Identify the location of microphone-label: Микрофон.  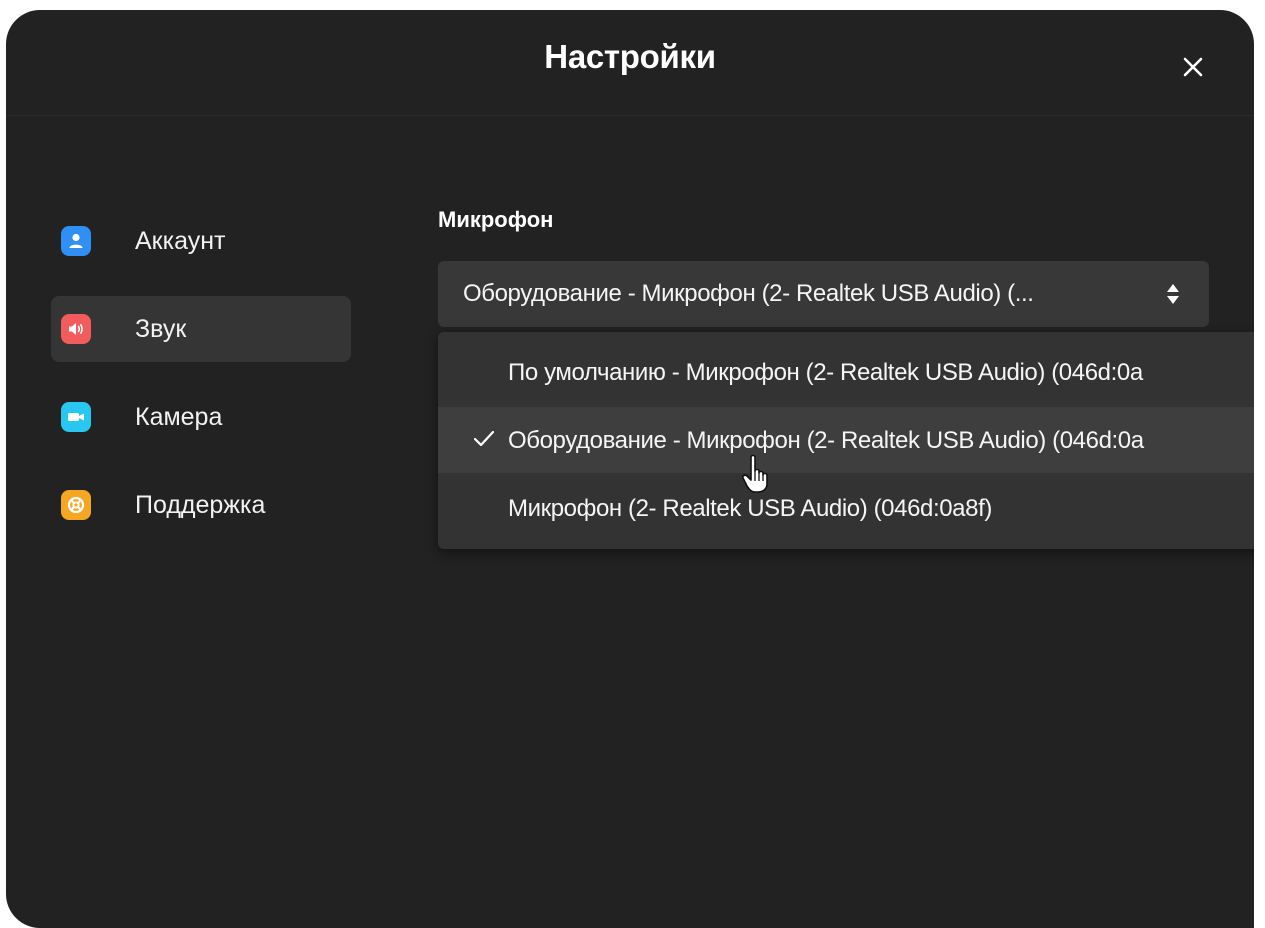
(496, 219).